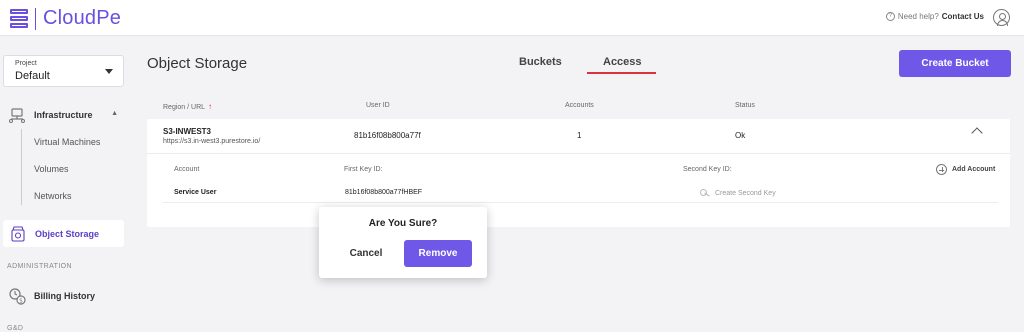 This screenshot has height=332, width=1024. I want to click on sidebar-item-infrastructure: Infrastructure ▲, so click(67, 115).